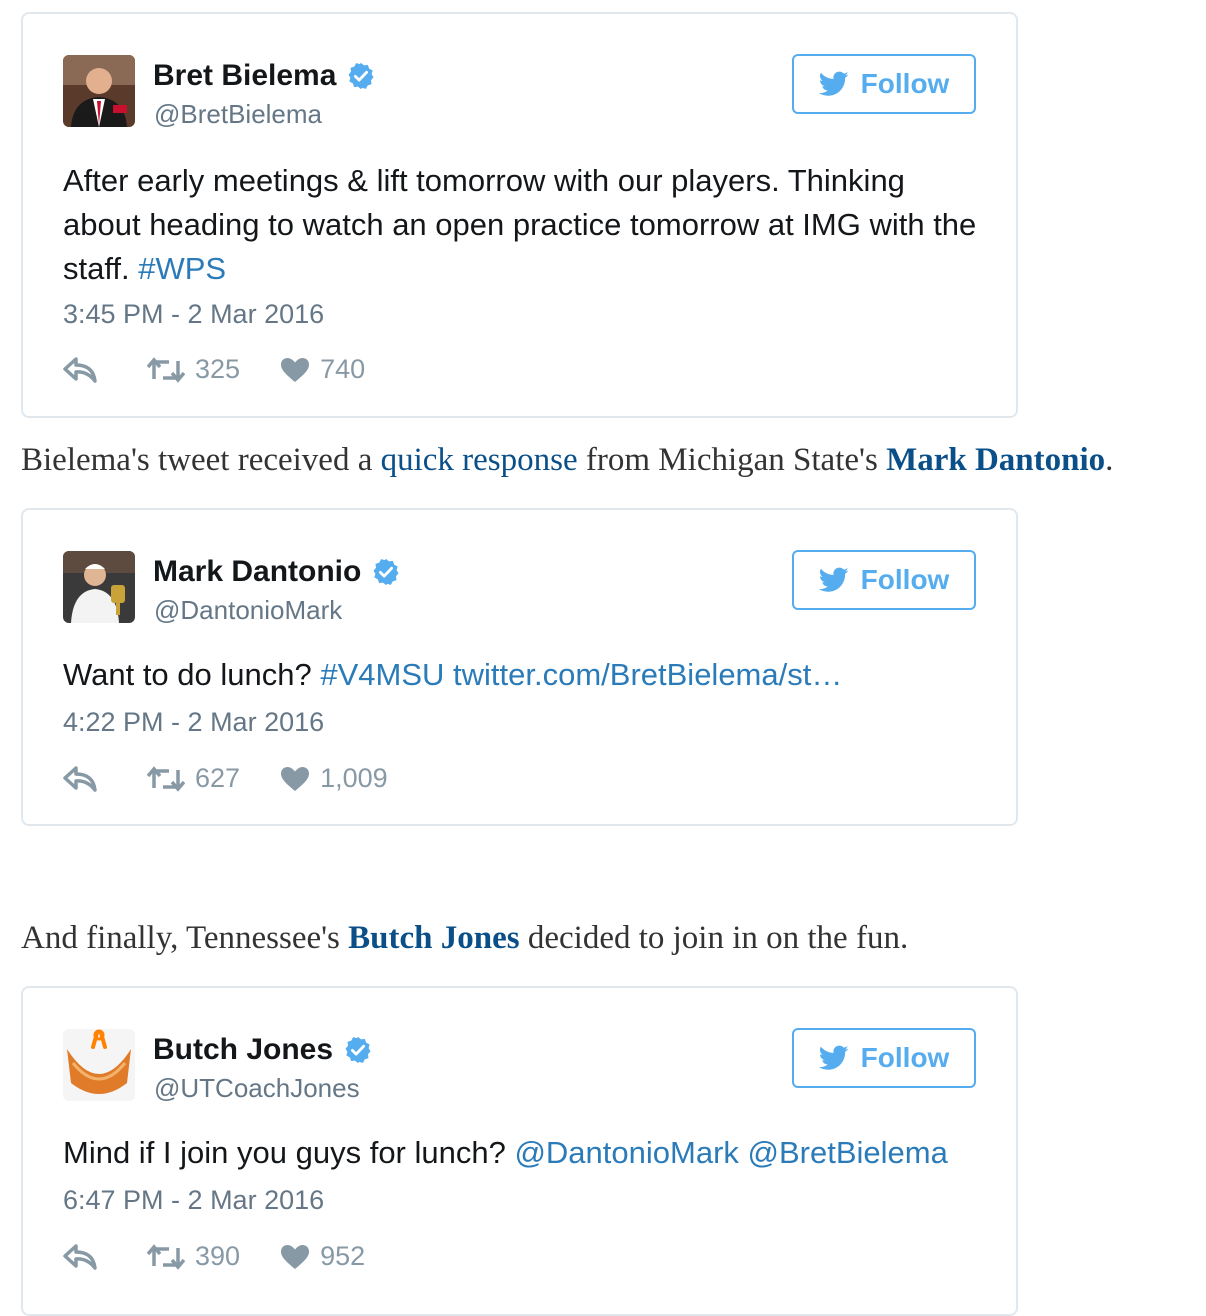 Image resolution: width=1206 pixels, height=1316 pixels. I want to click on retweet-button: 627, so click(193, 778).